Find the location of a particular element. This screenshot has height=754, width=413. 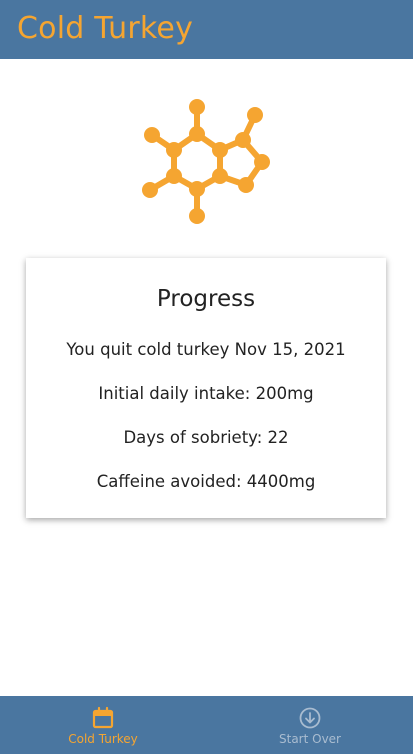

download-circle-icon is located at coordinates (310, 718).